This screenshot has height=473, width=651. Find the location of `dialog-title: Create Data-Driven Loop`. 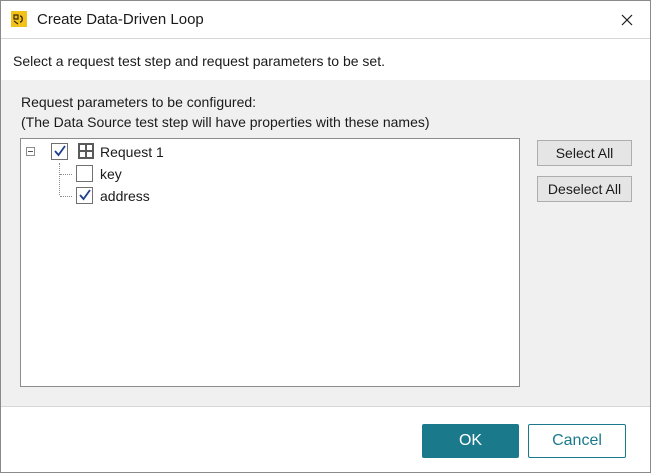

dialog-title: Create Data-Driven Loop is located at coordinates (120, 19).